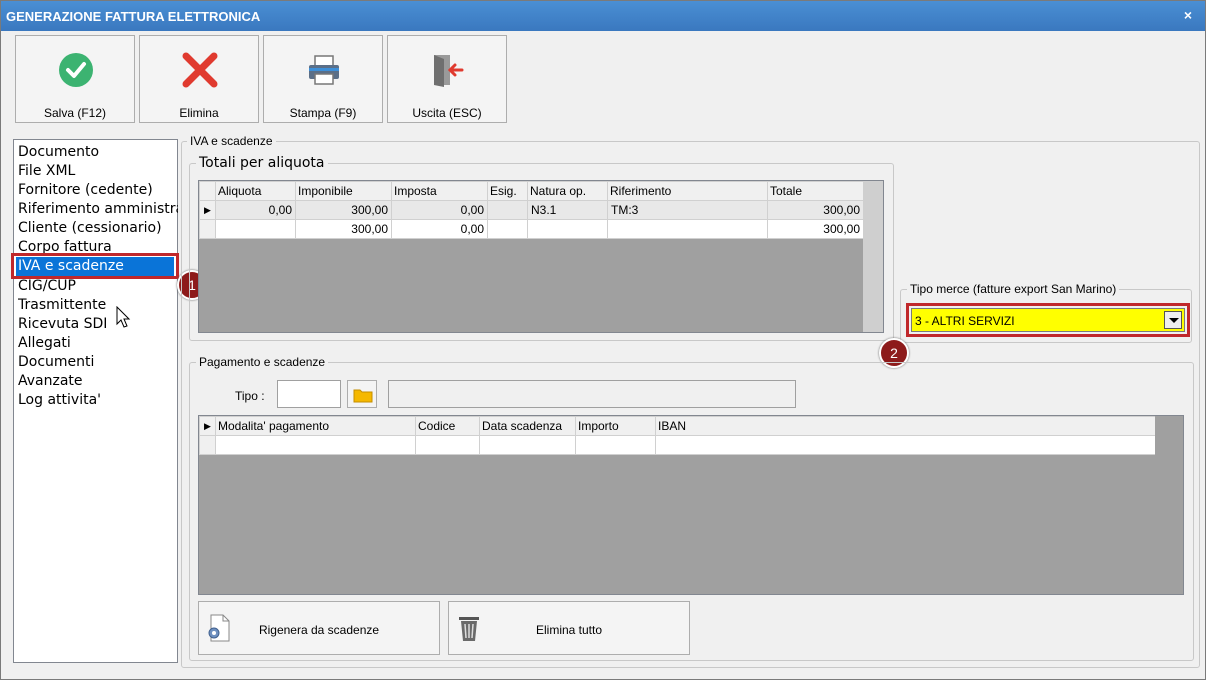  Describe the element at coordinates (262, 163) in the screenshot. I see `totali-title: Totali per aliquota` at that location.